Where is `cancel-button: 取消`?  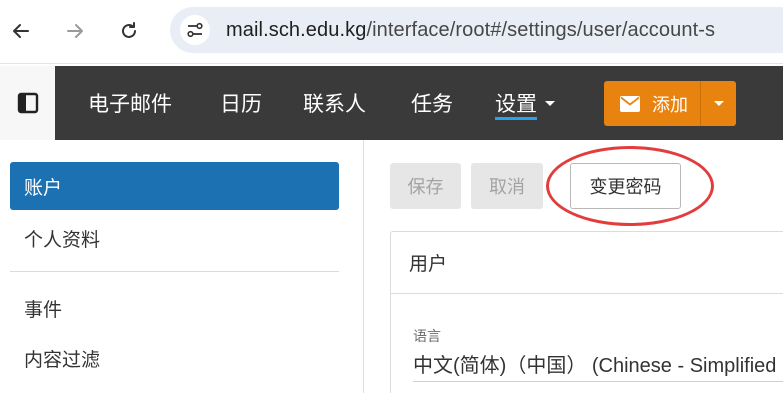
cancel-button: 取消 is located at coordinates (507, 186).